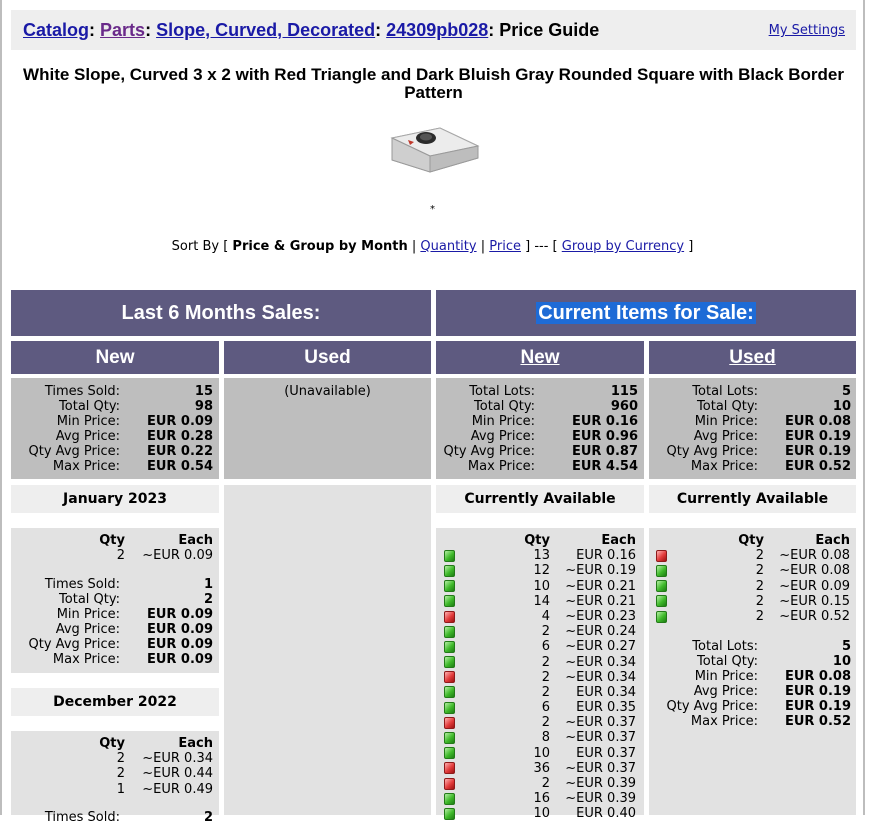 This screenshot has width=869, height=825. What do you see at coordinates (540, 616) in the screenshot?
I see `table-row: 4 ~EUR 0.23` at bounding box center [540, 616].